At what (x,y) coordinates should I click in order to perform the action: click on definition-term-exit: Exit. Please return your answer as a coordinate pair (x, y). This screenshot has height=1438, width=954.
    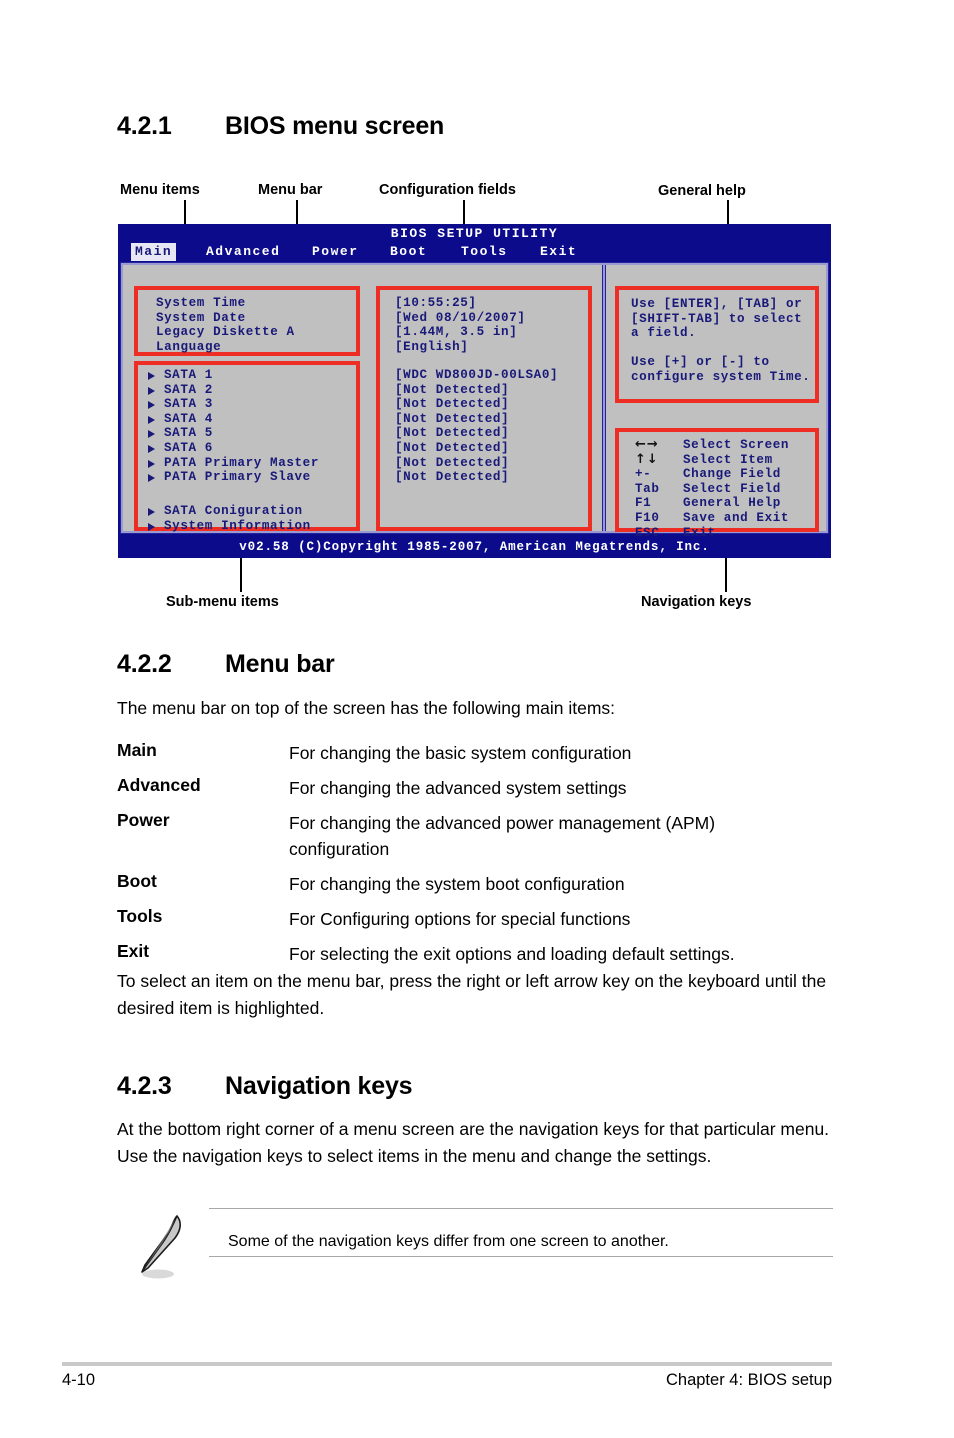
    Looking at the image, I should click on (133, 951).